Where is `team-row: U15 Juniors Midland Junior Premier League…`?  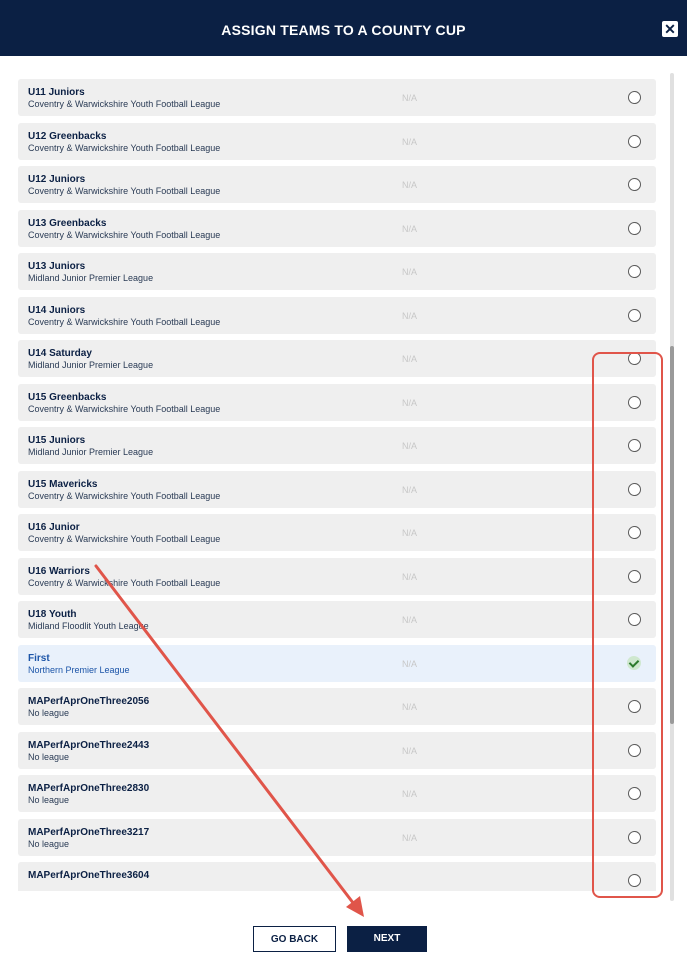 team-row: U15 Juniors Midland Junior Premier League… is located at coordinates (337, 445).